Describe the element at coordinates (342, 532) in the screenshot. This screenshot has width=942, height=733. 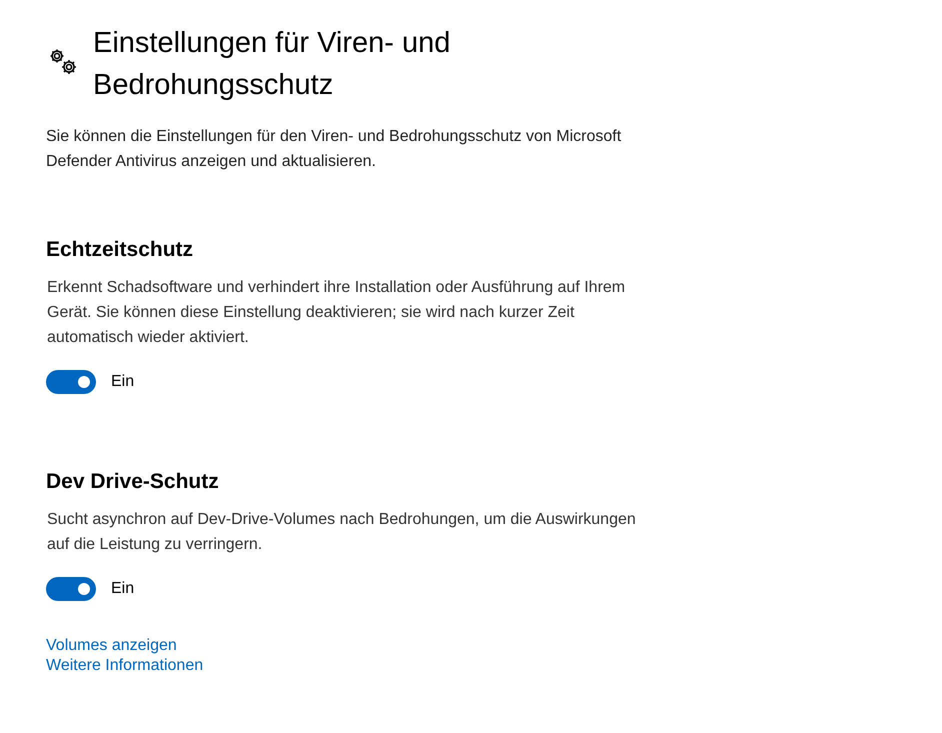
I see `section-description: Sucht asynchron auf Dev-Drive-Volumes nach Bedrohungen, um die Auswirkungen auf die Leistung zu verringern.` at that location.